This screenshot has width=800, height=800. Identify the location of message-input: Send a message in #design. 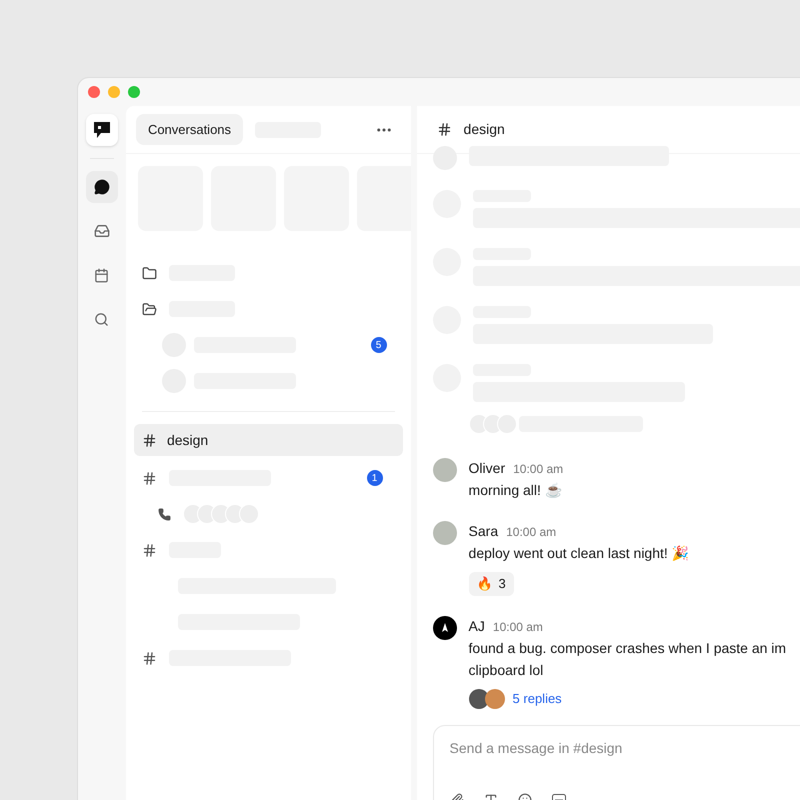
(625, 748).